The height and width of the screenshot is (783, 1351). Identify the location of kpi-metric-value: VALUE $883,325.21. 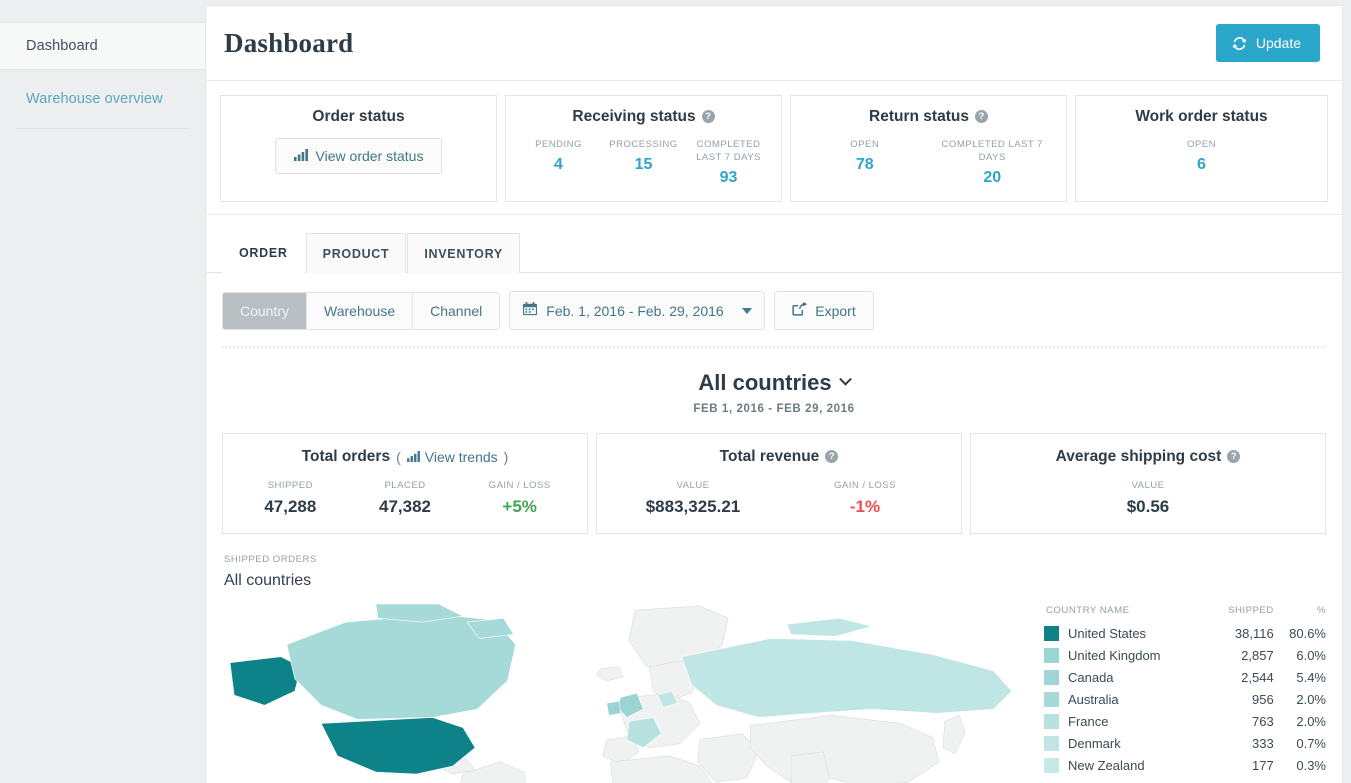
(693, 498).